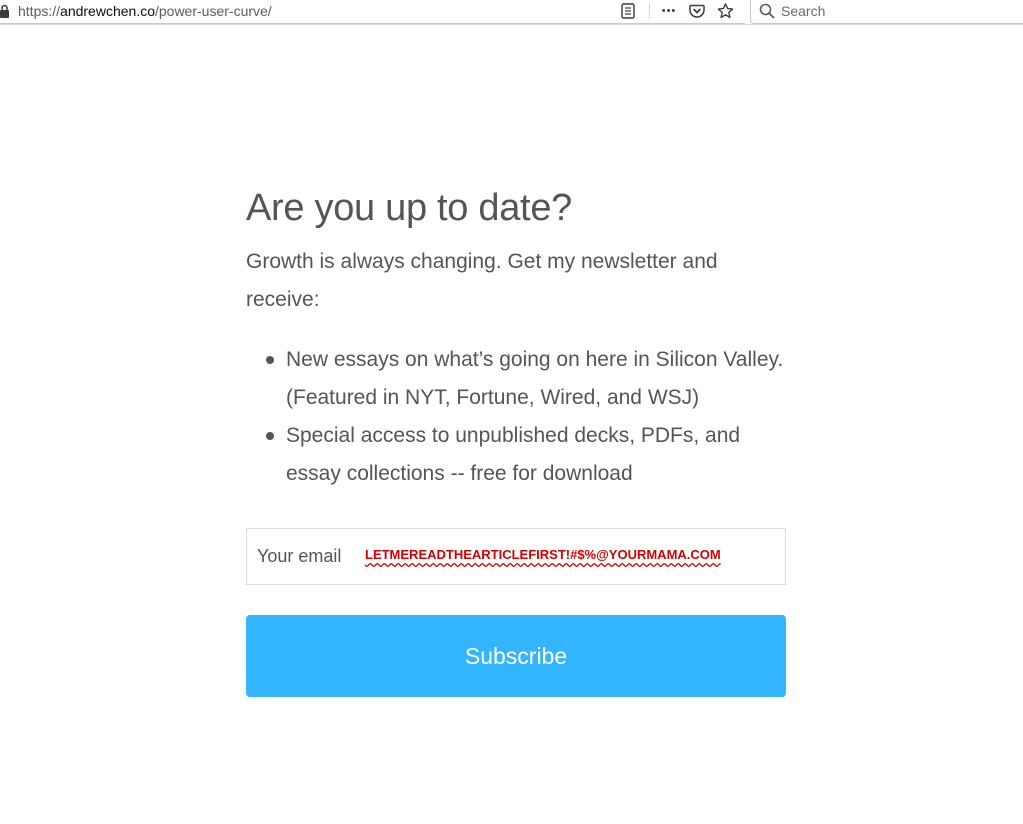 The height and width of the screenshot is (824, 1023). What do you see at coordinates (5, 11) in the screenshot?
I see `lock-icon` at bounding box center [5, 11].